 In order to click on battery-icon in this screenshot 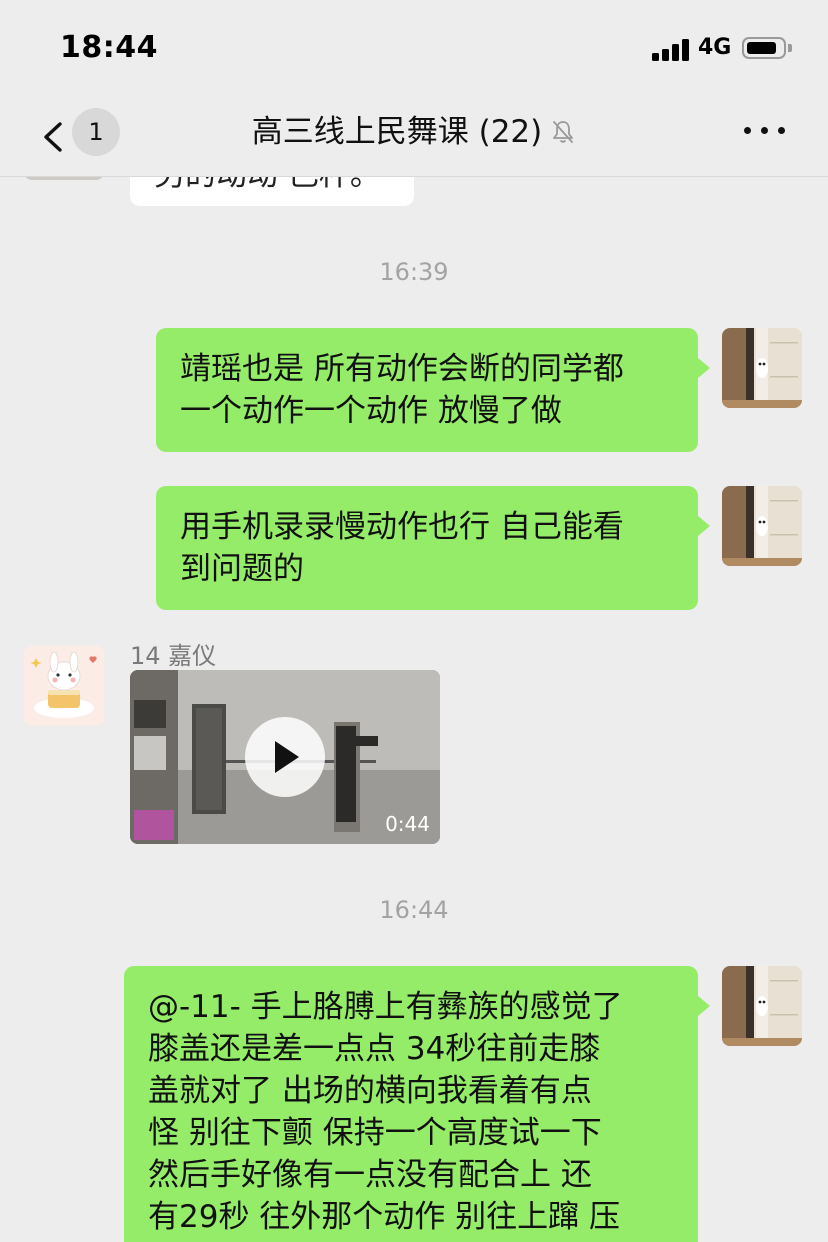, I will do `click(764, 48)`.